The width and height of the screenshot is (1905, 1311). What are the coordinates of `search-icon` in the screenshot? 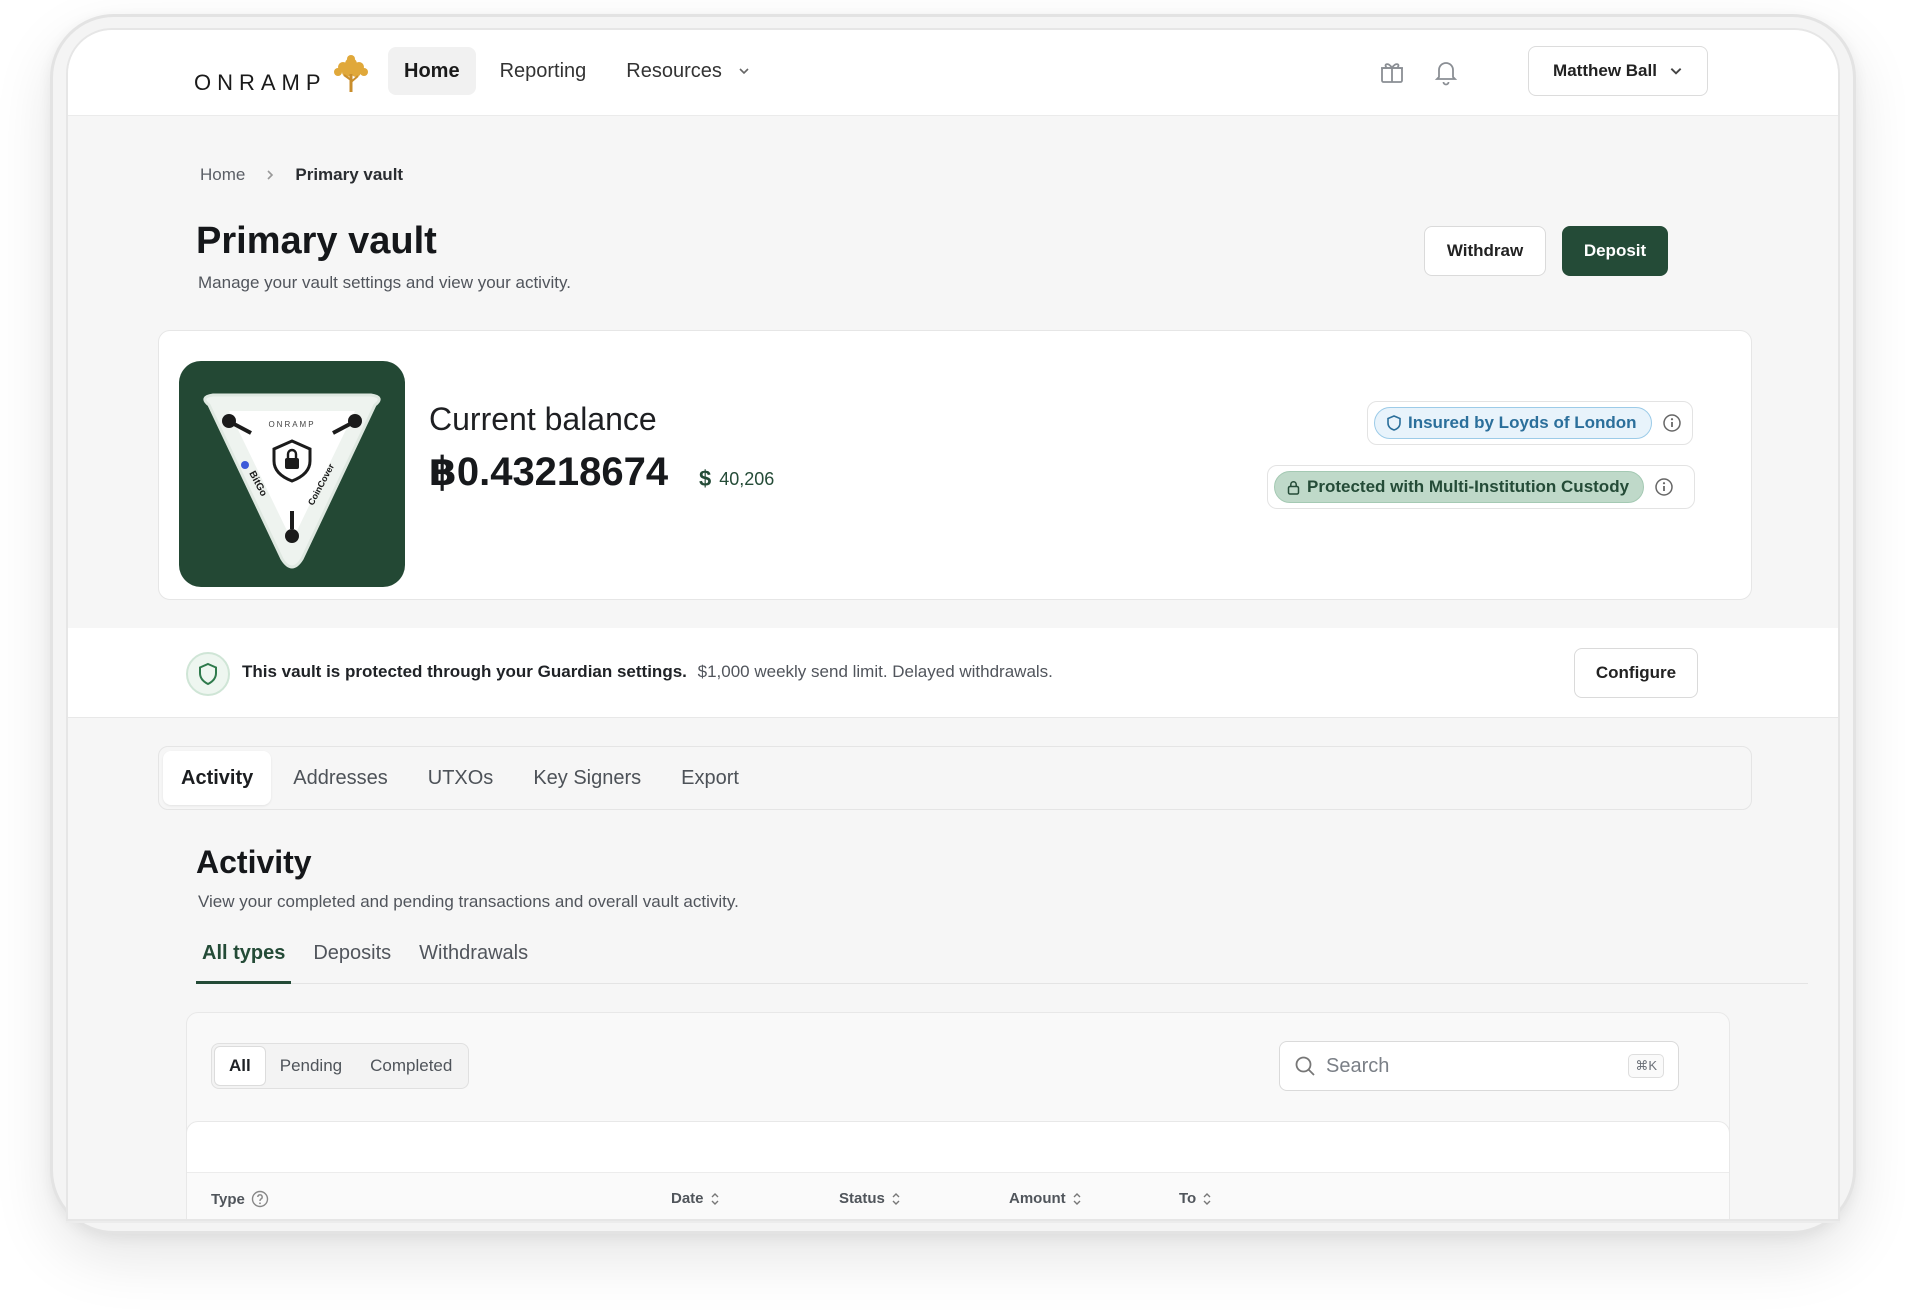 It's located at (1305, 1066).